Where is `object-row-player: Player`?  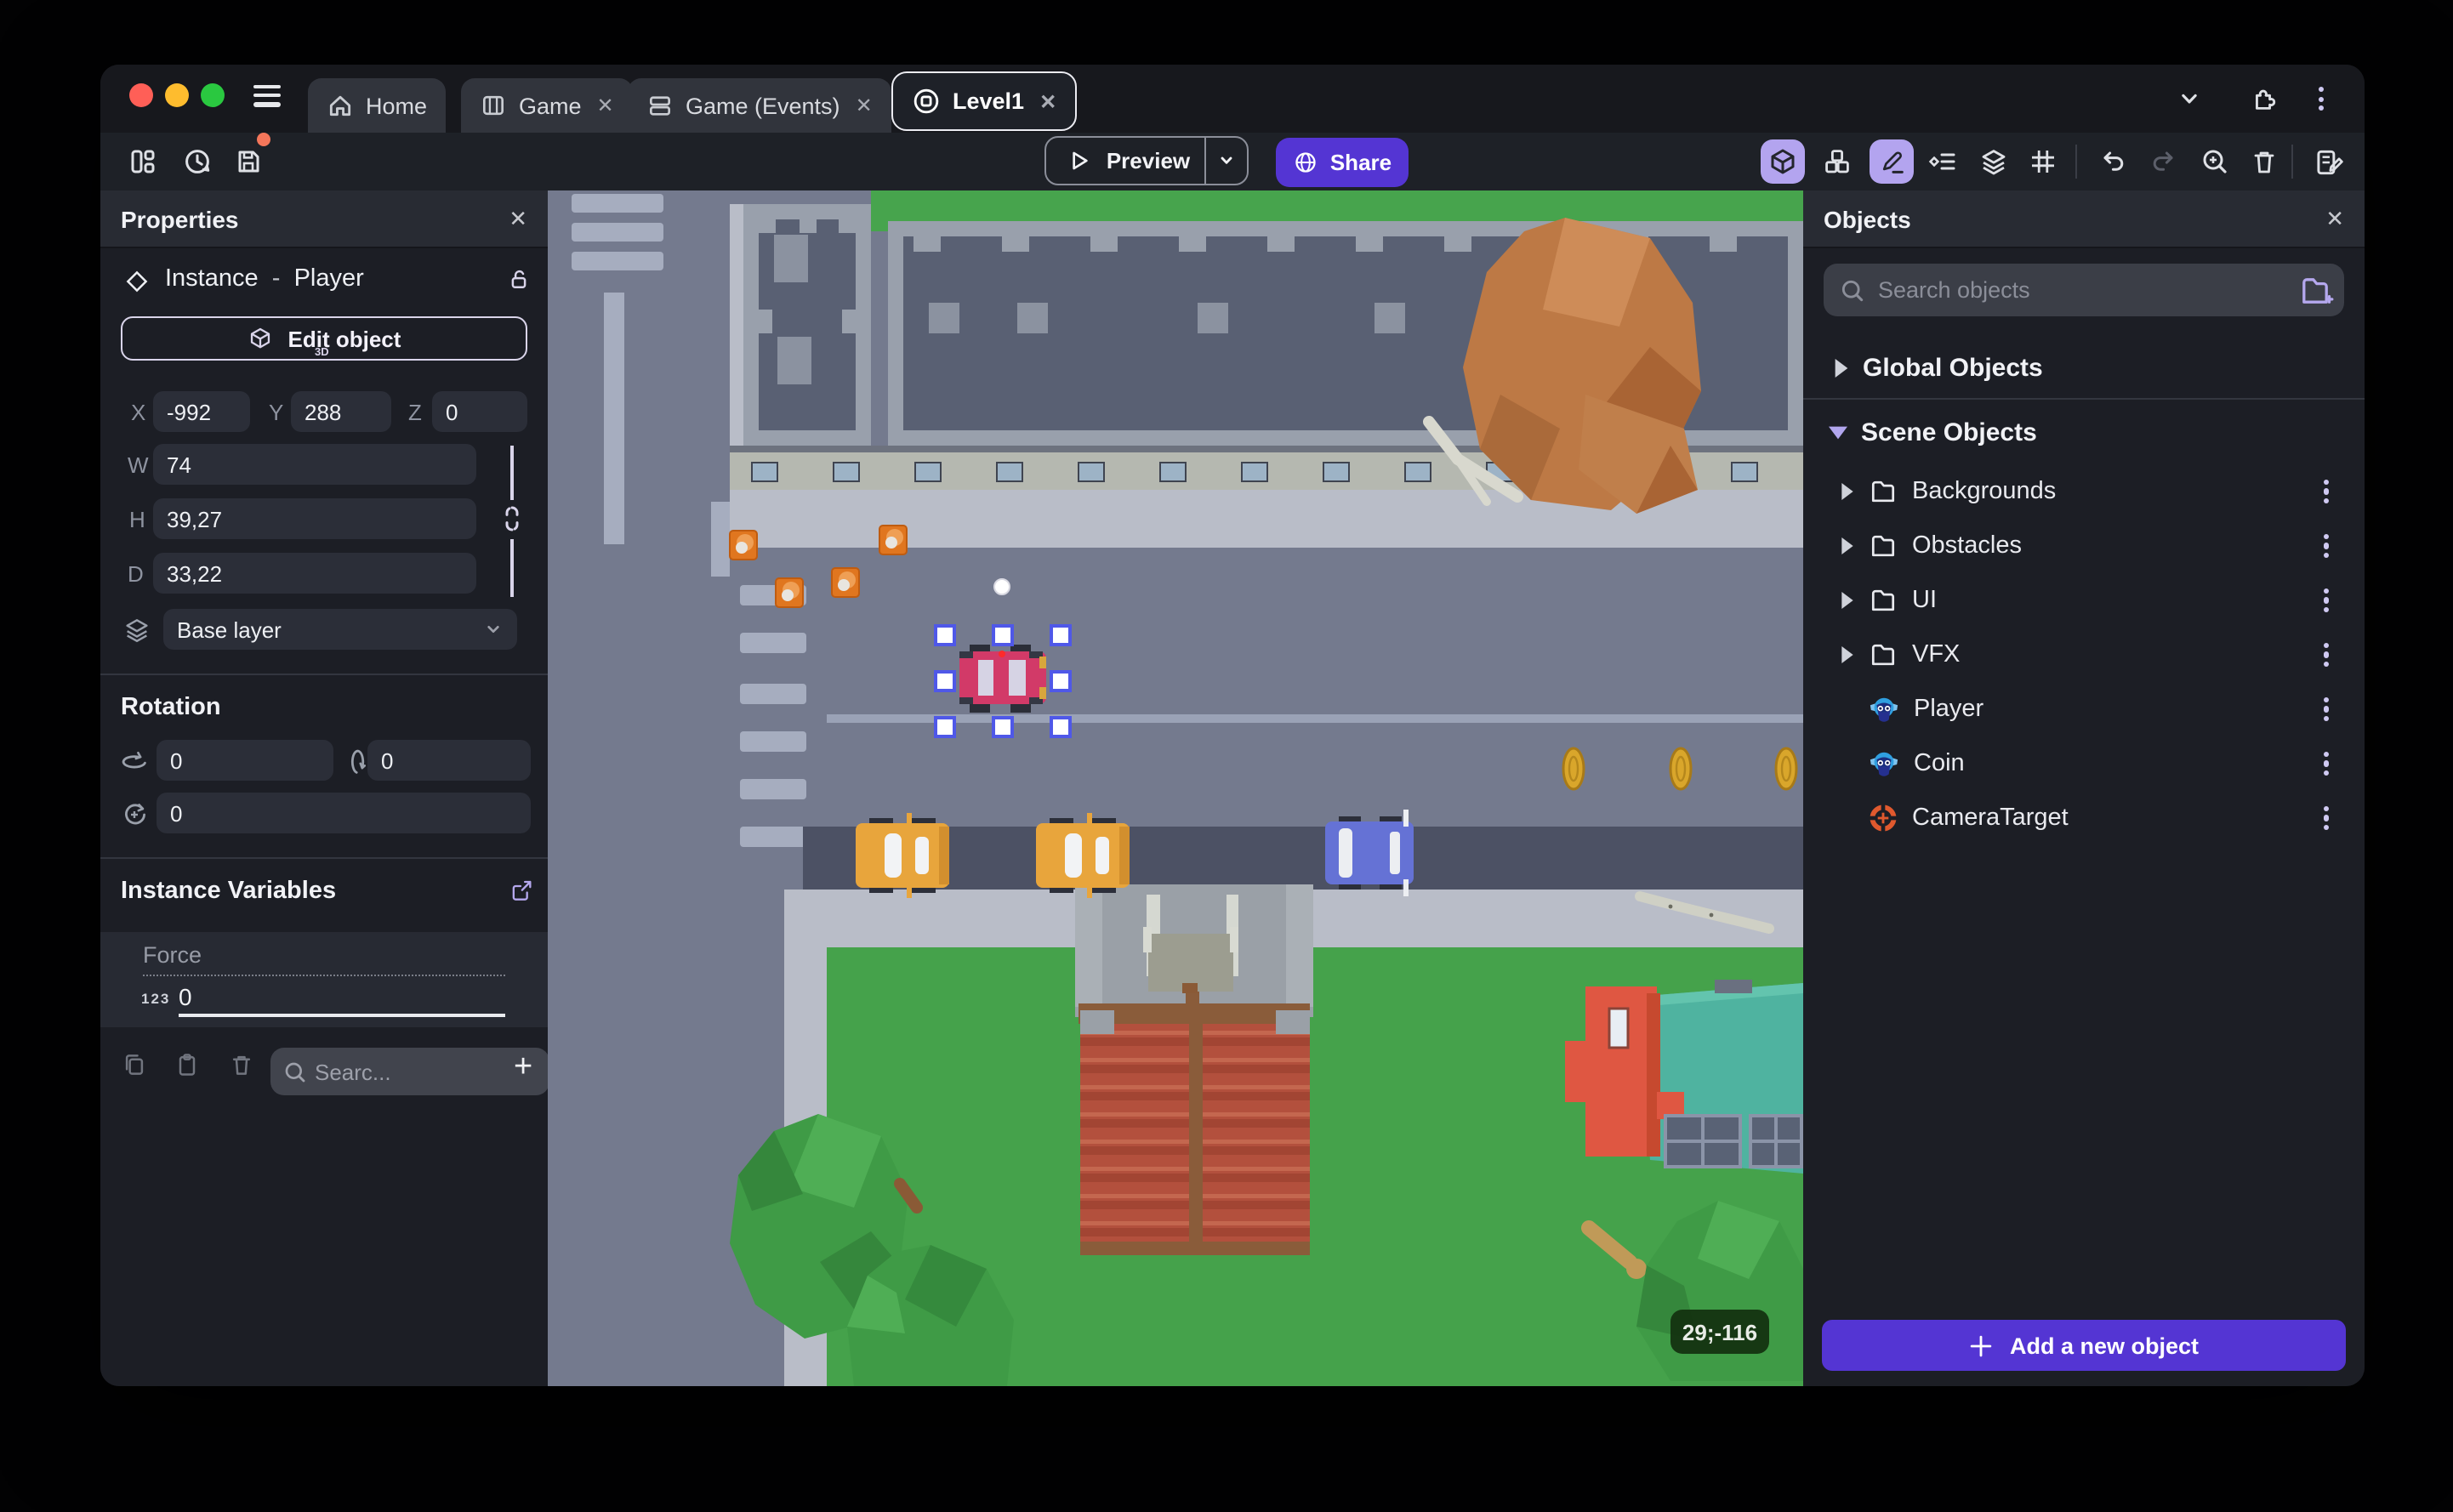 object-row-player: Player is located at coordinates (2084, 709).